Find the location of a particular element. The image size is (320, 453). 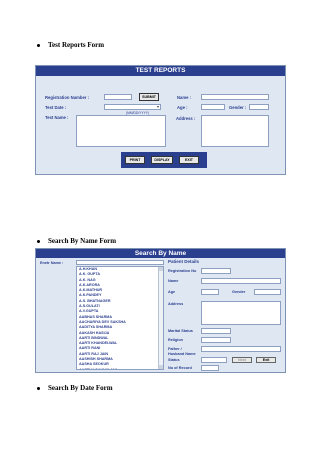

registration-no-input is located at coordinates (216, 271).